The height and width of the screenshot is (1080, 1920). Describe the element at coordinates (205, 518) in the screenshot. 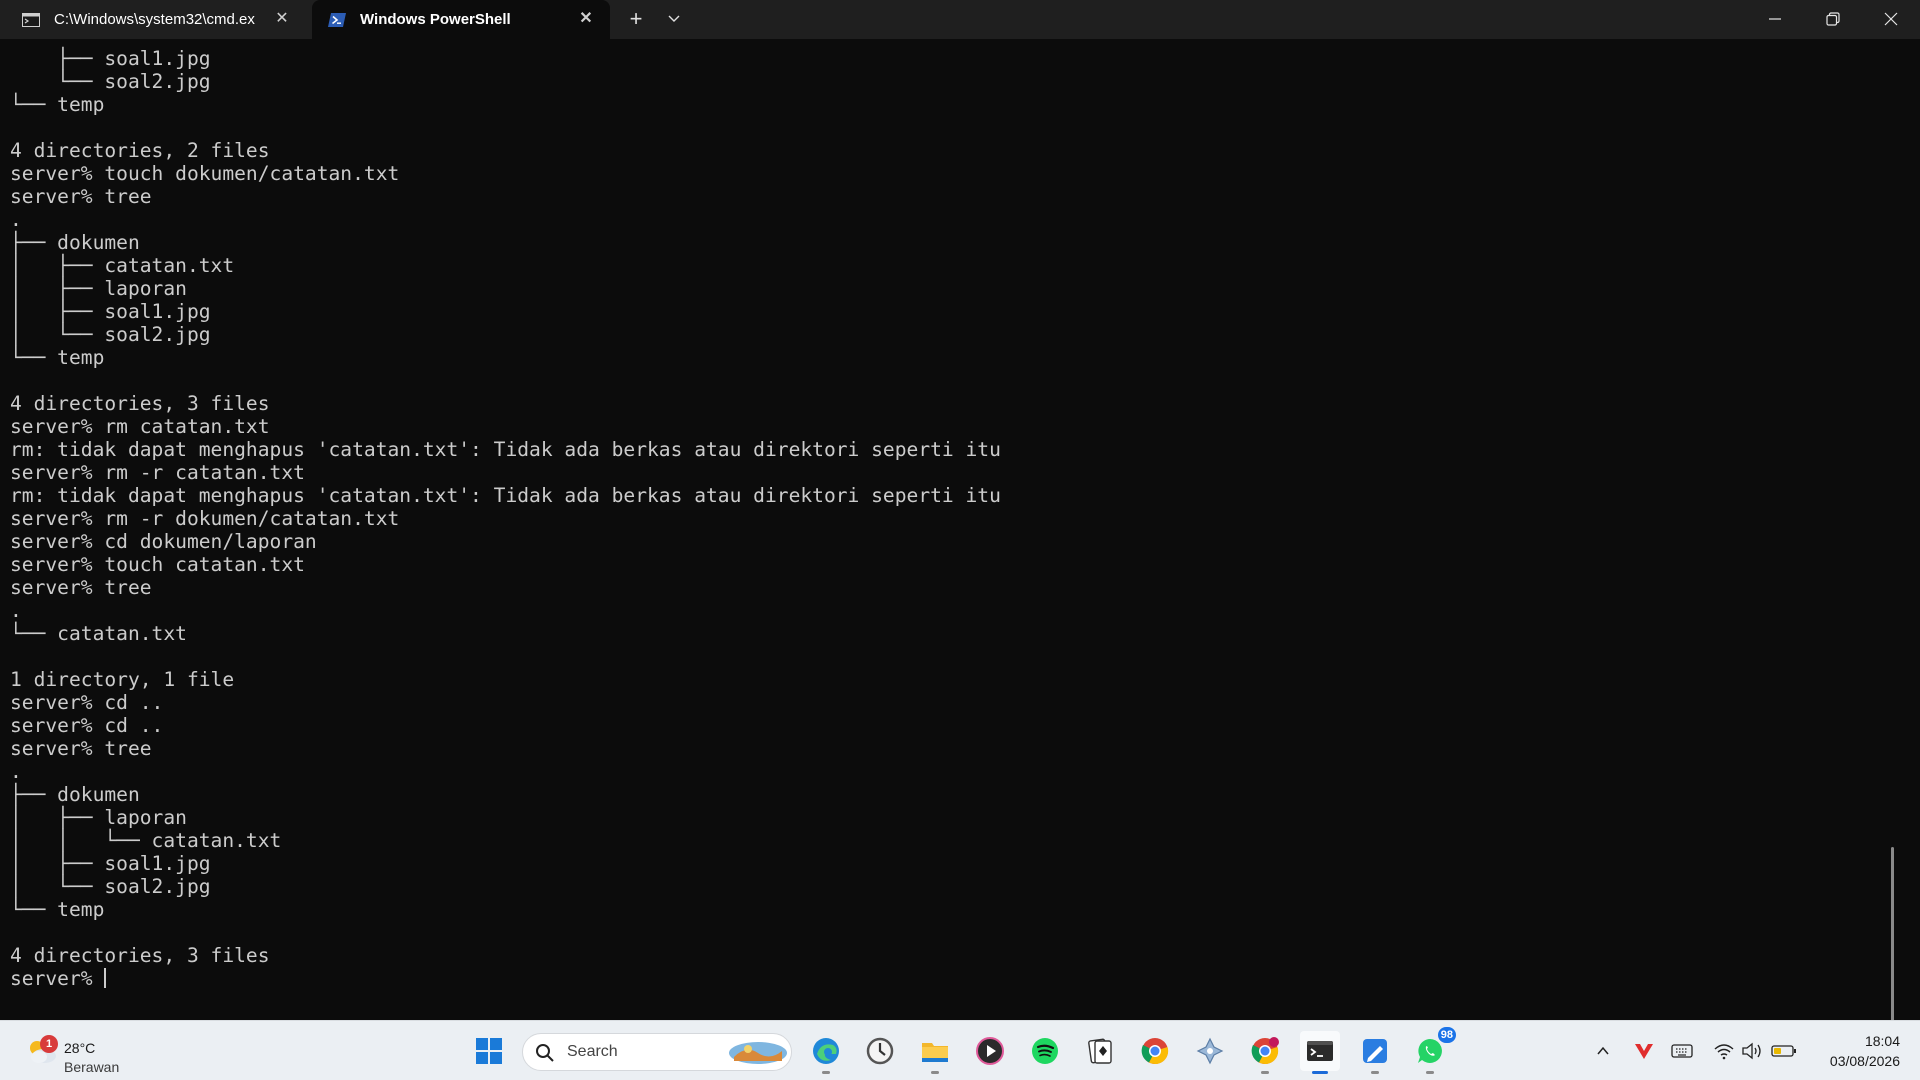

I see `terminal-line: server% rm -r dokumen/catatan.txt` at that location.